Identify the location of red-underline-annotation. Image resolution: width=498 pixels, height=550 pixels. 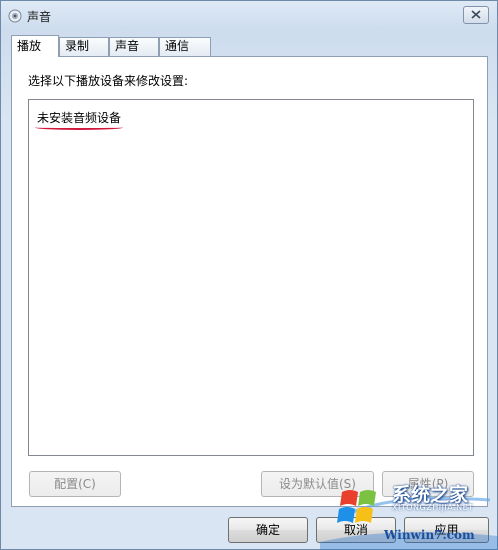
(79, 127).